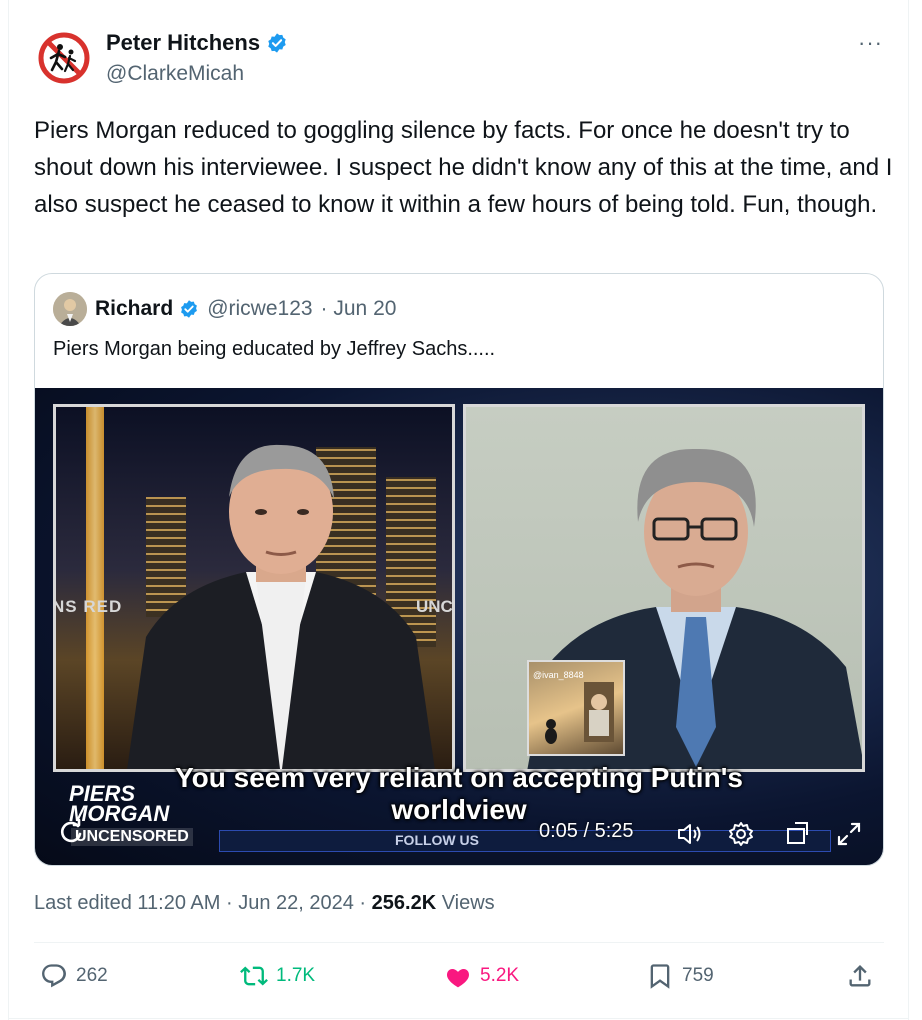 The width and height of the screenshot is (922, 1020). I want to click on author-avatar, so click(64, 58).